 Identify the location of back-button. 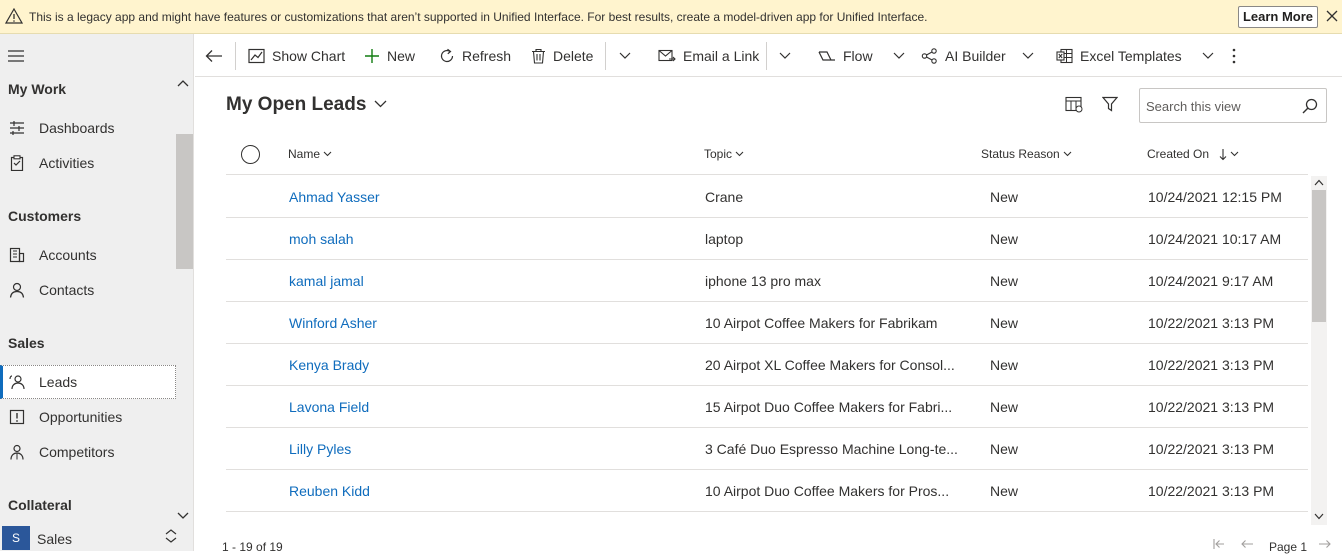
(214, 55).